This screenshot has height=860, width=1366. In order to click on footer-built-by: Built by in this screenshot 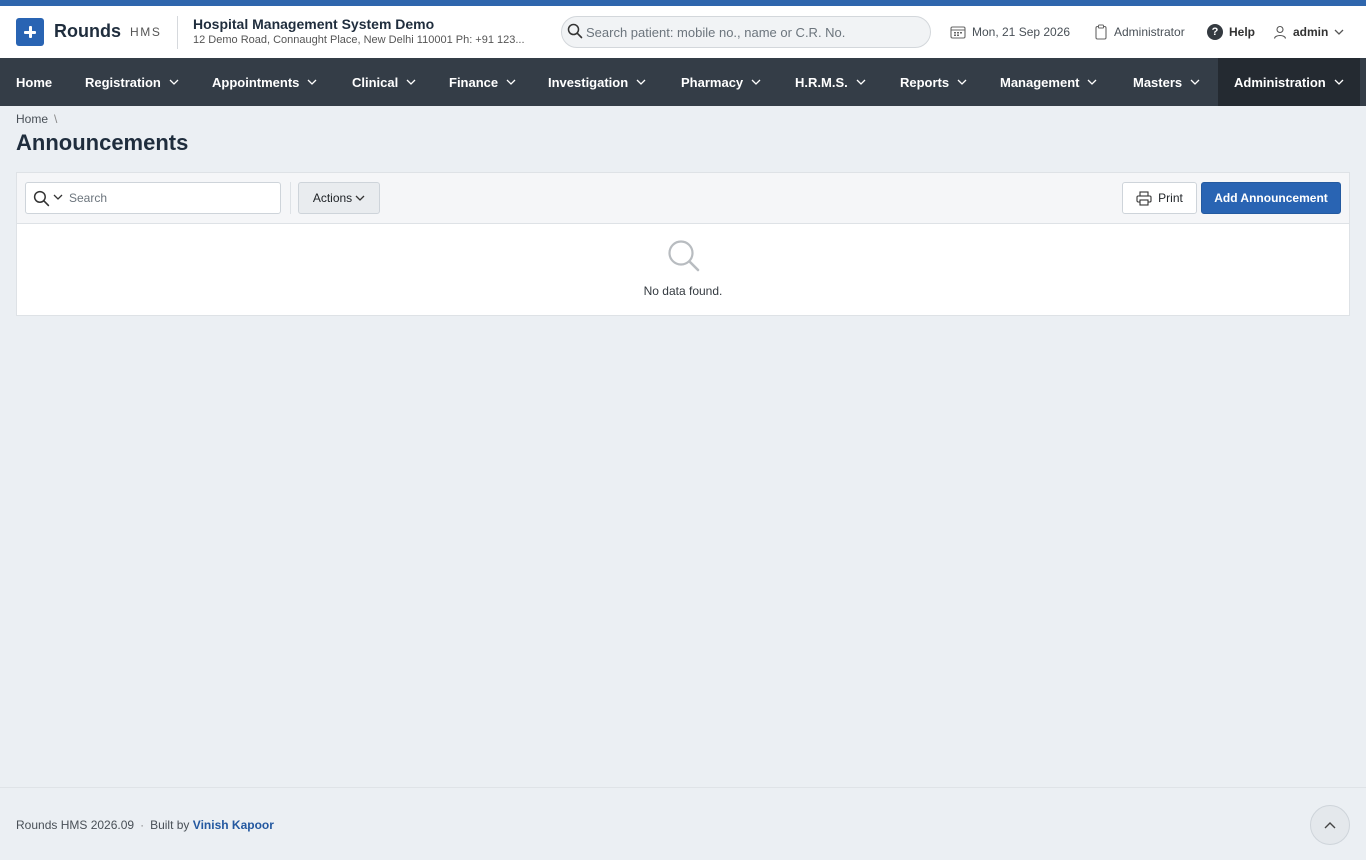, I will do `click(170, 825)`.